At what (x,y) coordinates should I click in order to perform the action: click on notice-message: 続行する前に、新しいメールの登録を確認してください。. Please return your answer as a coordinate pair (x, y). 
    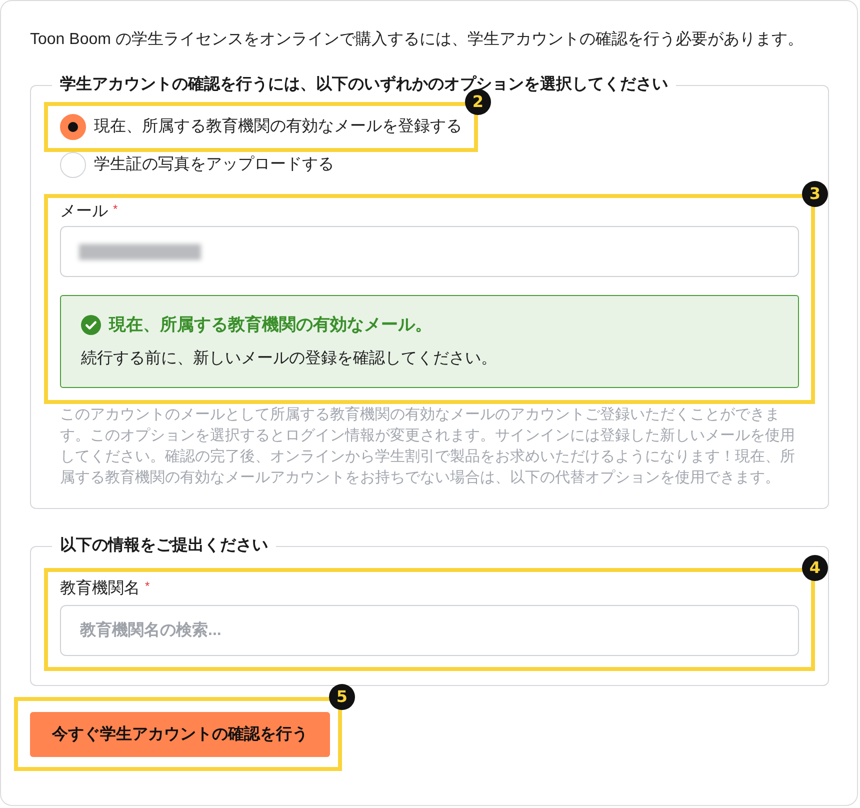
    Looking at the image, I should click on (289, 358).